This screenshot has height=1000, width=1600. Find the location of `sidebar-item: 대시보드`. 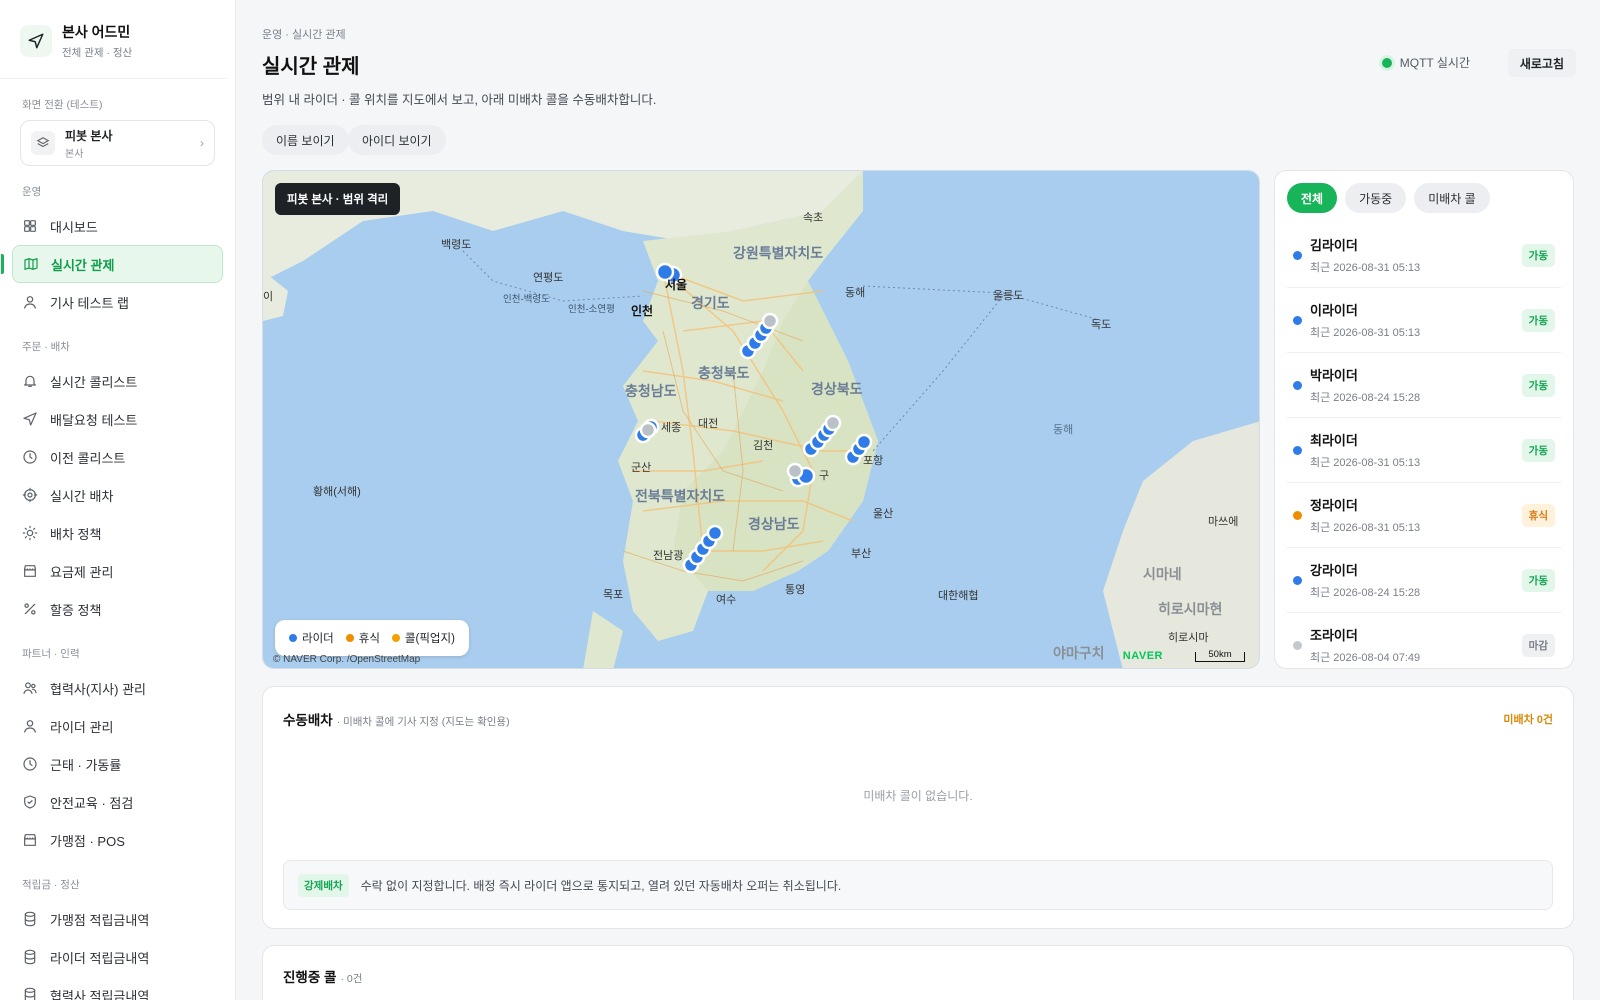

sidebar-item: 대시보드 is located at coordinates (117, 226).